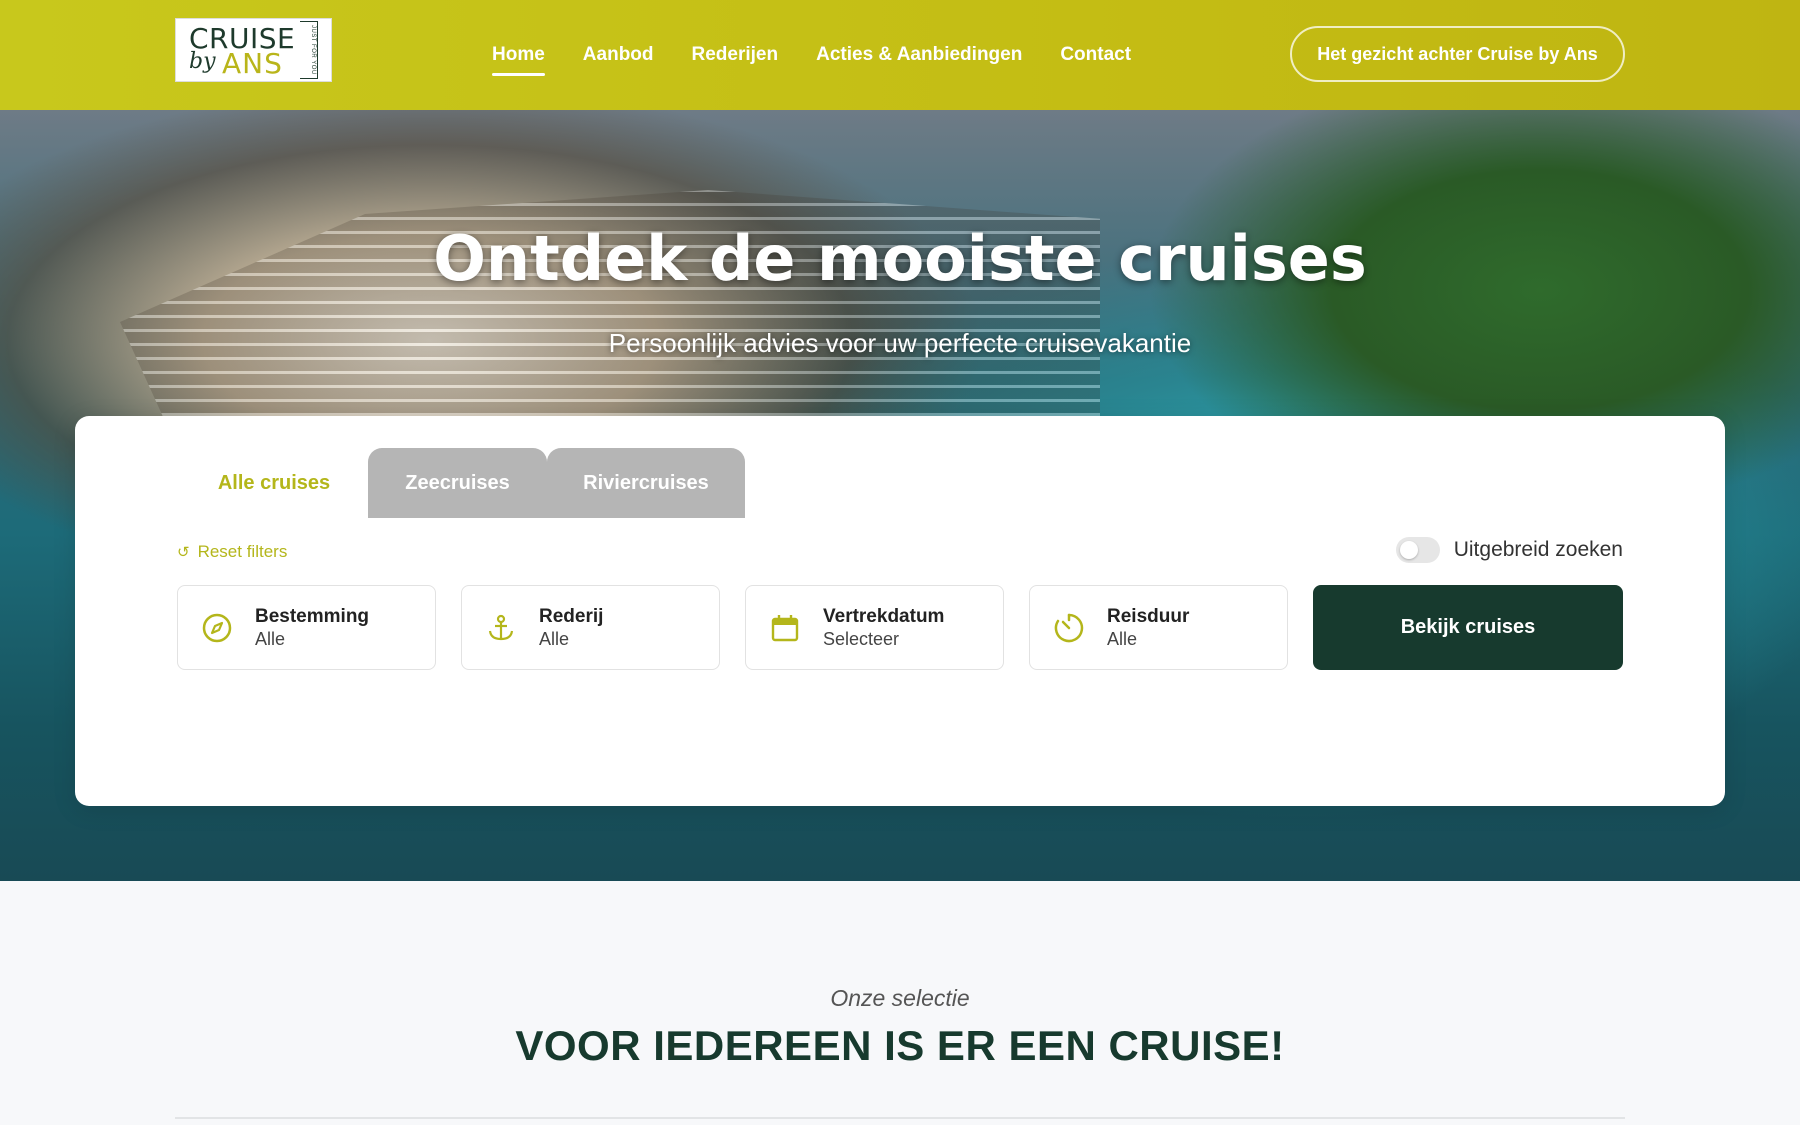 This screenshot has width=1800, height=1125. I want to click on filter-vertrekdatum: Vertrekdatum Selecteer, so click(874, 627).